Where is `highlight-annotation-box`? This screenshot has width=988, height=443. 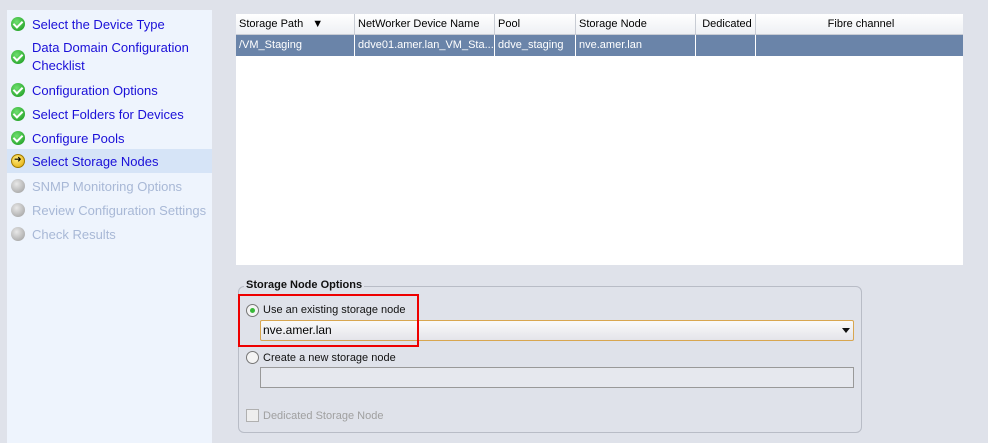 highlight-annotation-box is located at coordinates (328, 320).